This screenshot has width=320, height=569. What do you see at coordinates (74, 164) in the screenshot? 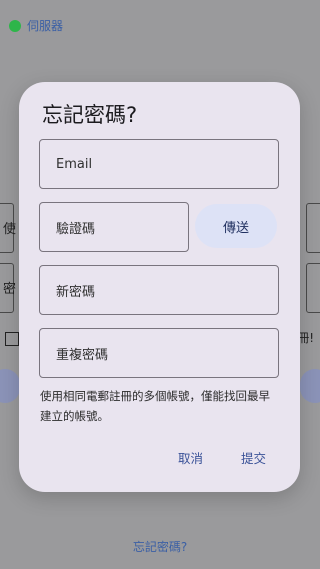
I see `email-field-label: Email` at bounding box center [74, 164].